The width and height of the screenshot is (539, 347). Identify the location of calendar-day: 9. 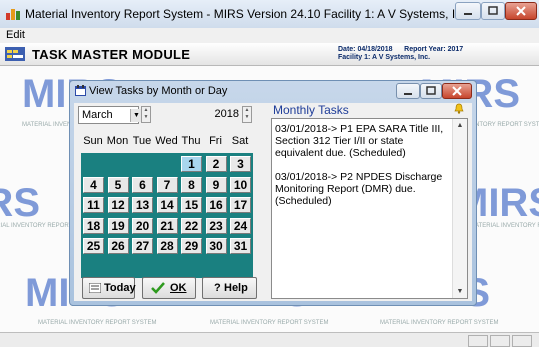
(216, 184).